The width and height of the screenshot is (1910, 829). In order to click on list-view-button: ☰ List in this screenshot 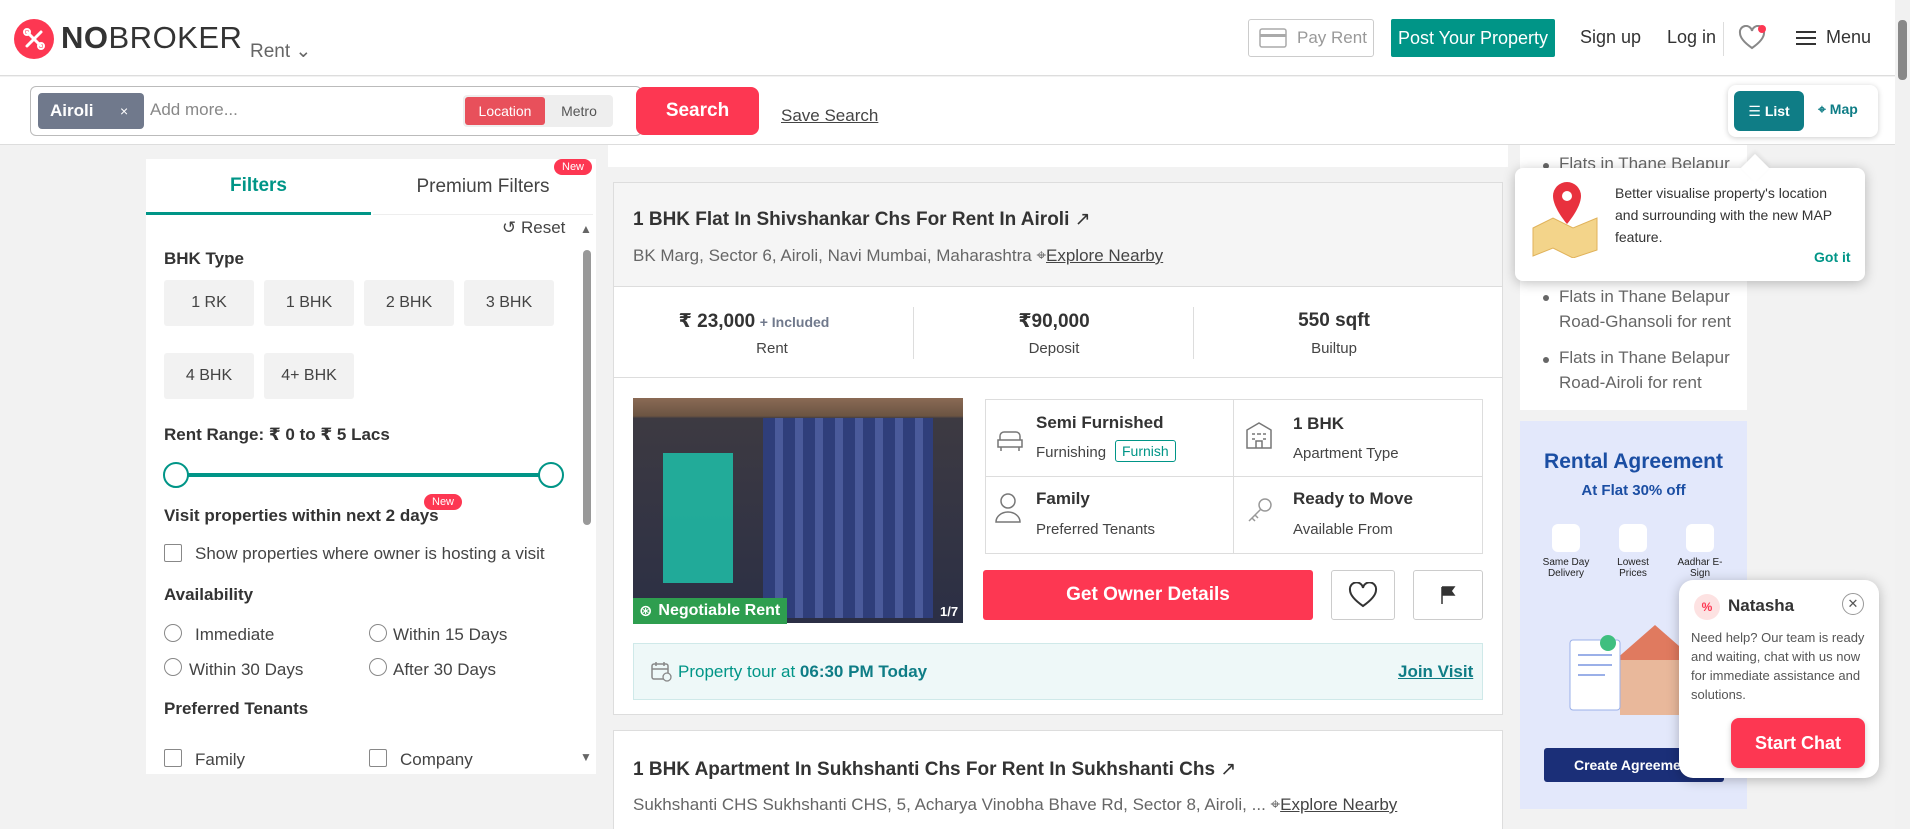, I will do `click(1769, 111)`.